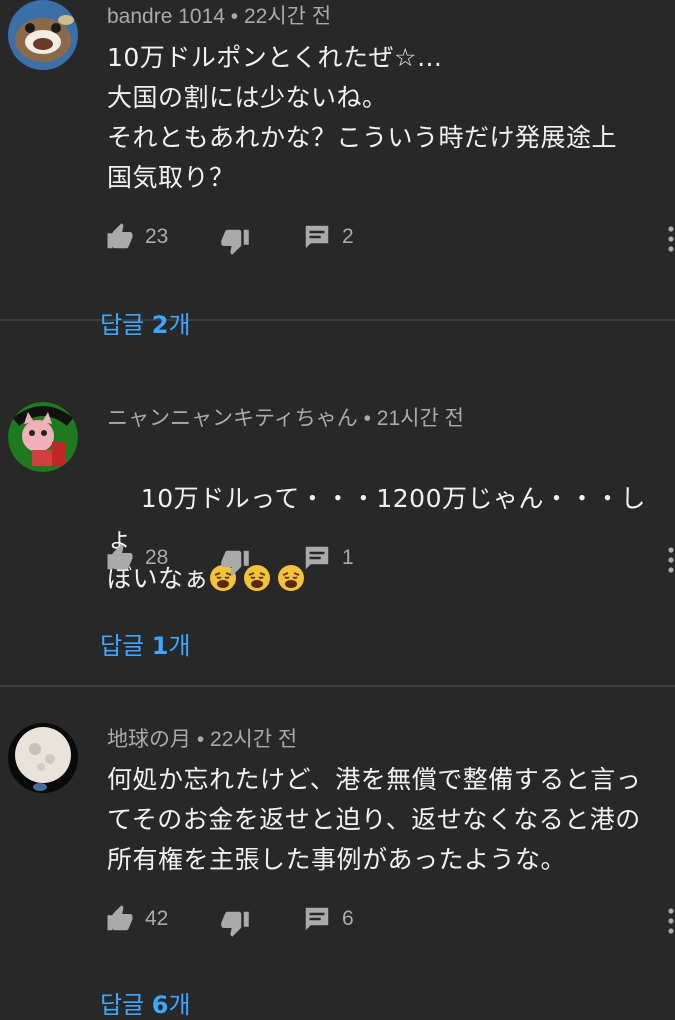 Image resolution: width=675 pixels, height=1020 pixels. I want to click on view-replies-link: 답글 1개, so click(145, 643).